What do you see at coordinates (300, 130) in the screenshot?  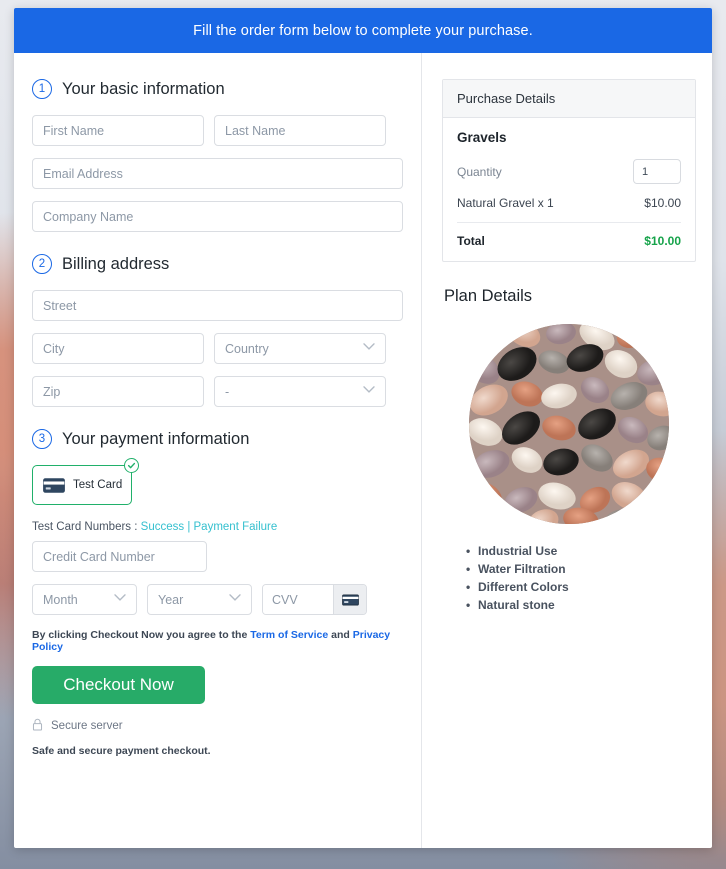 I see `last-name-input` at bounding box center [300, 130].